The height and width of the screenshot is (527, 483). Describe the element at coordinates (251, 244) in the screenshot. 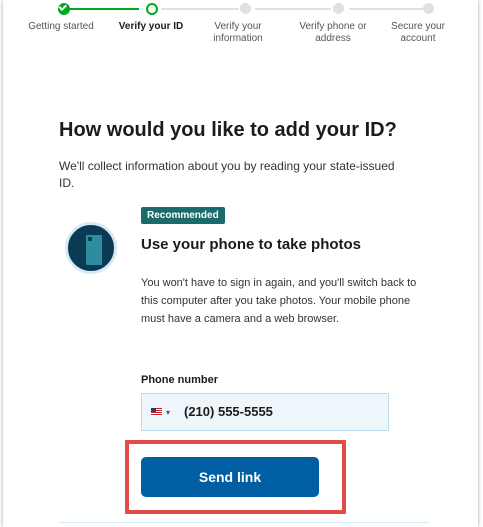

I see `option-heading: Use your phone to take photos` at that location.